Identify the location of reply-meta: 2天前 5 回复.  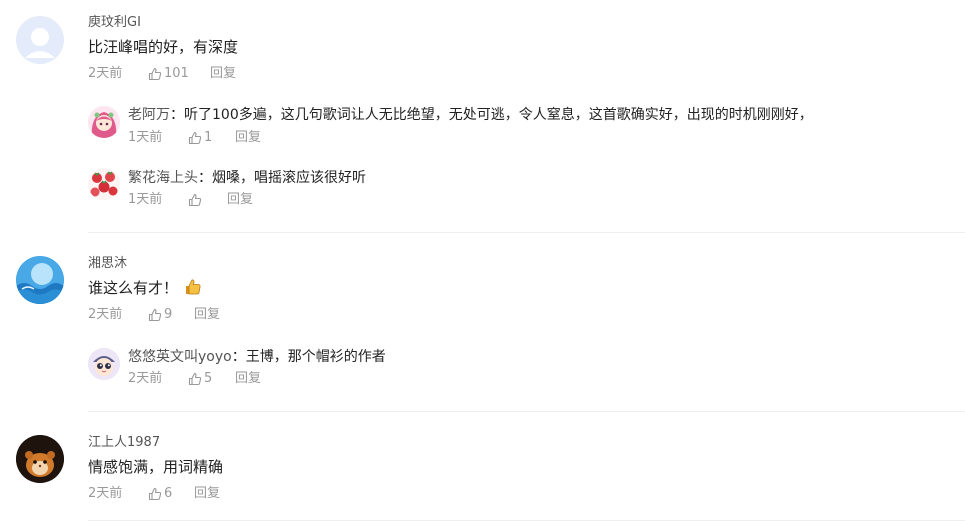
(194, 379).